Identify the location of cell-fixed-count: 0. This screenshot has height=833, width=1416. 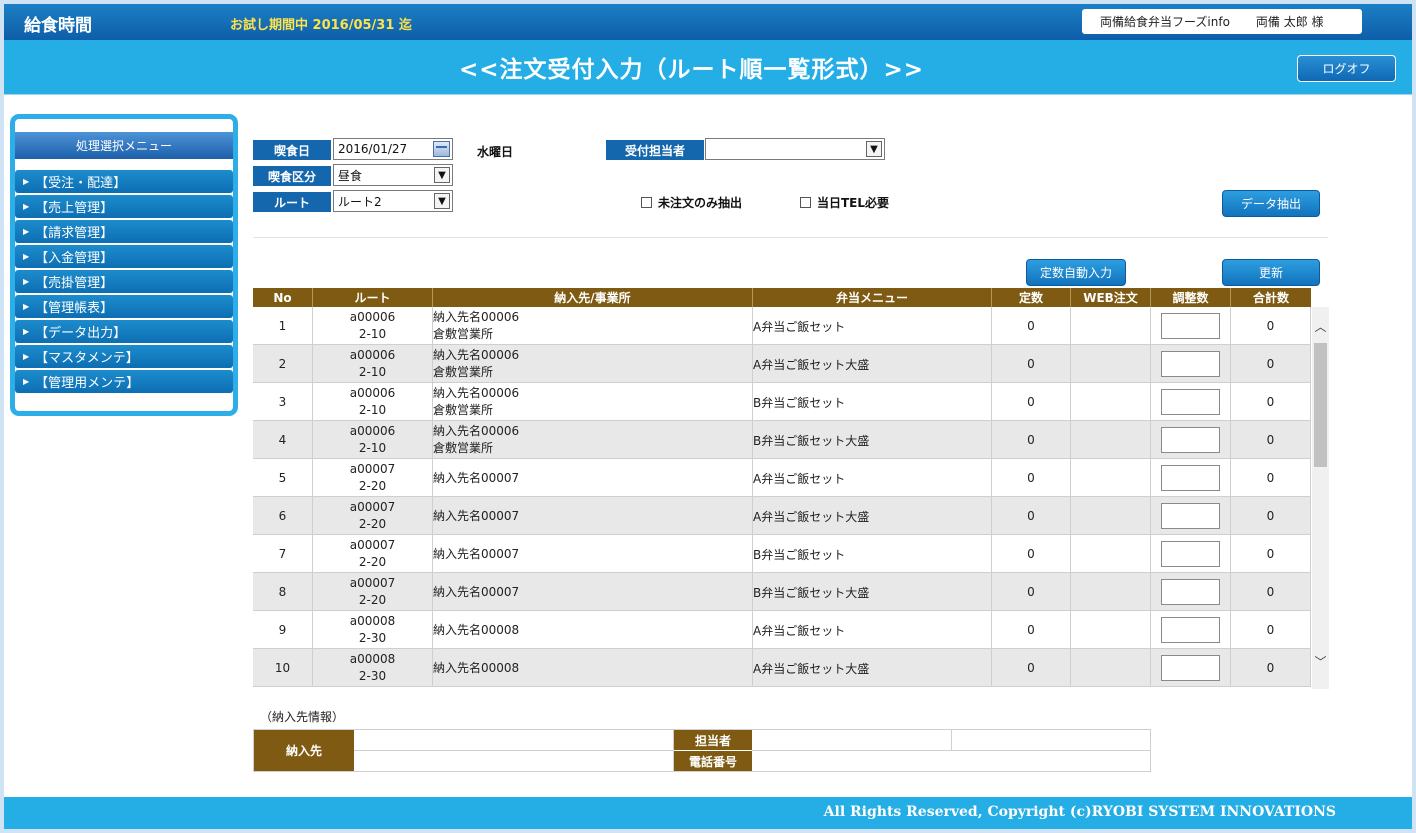
(1031, 516).